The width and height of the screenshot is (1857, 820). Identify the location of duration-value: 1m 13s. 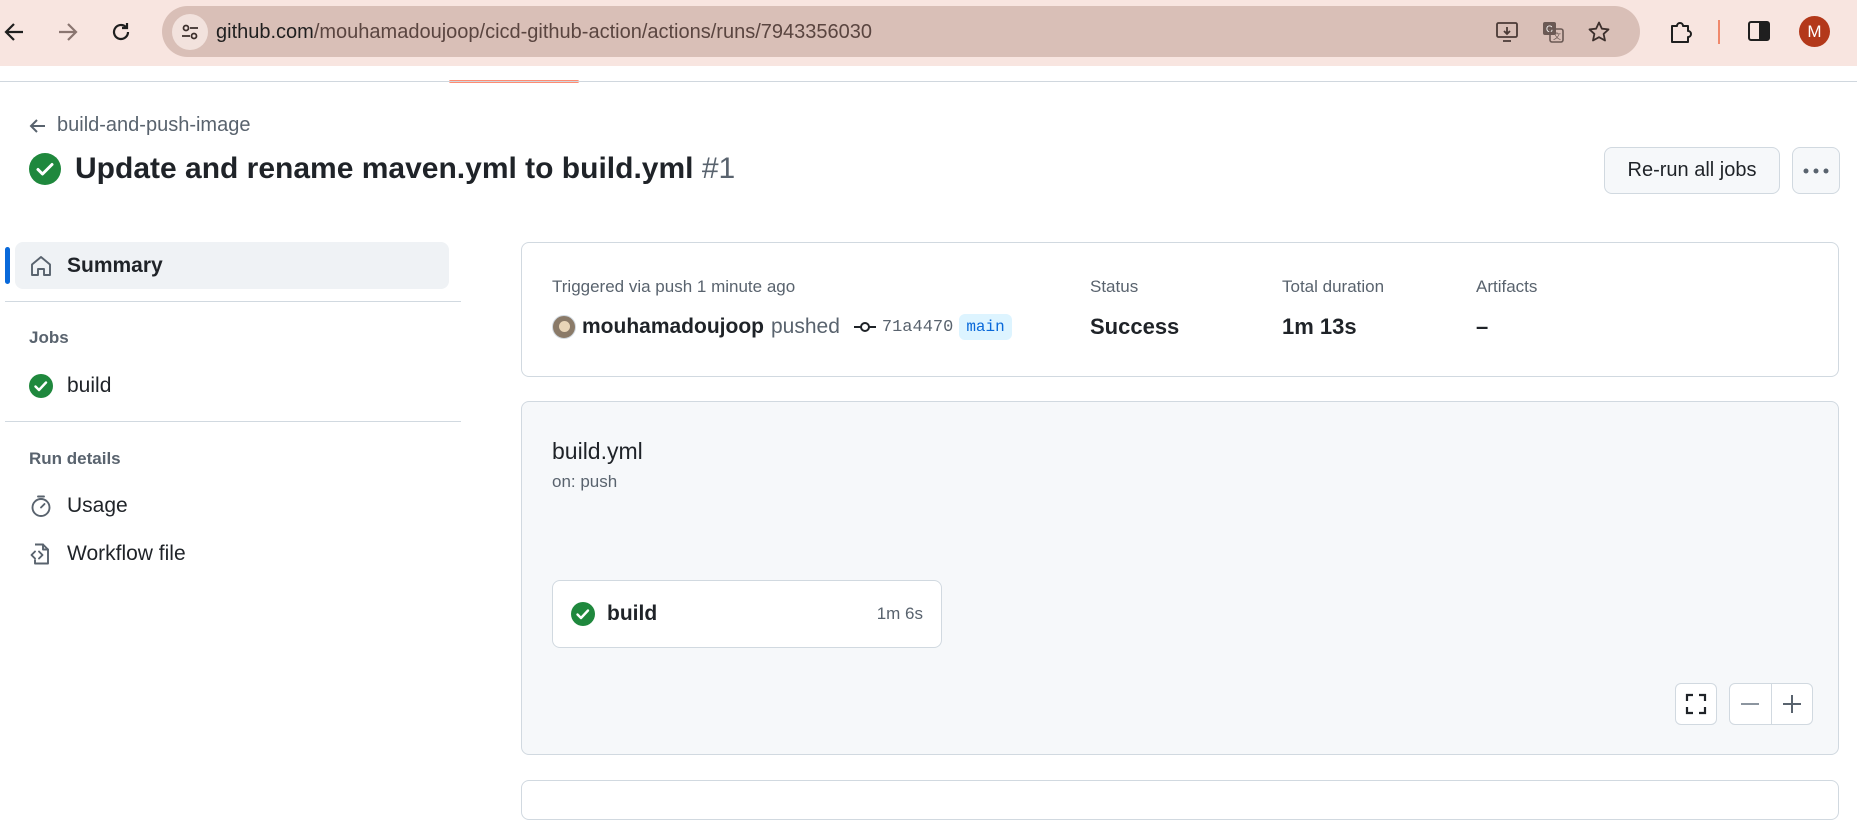
(1319, 327).